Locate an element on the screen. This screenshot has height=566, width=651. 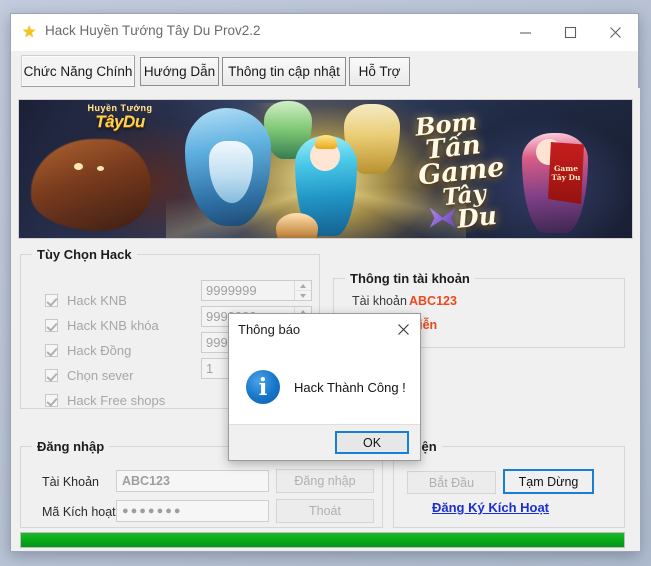
dialog-body: i Hack Thành Công ! is located at coordinates (324, 387).